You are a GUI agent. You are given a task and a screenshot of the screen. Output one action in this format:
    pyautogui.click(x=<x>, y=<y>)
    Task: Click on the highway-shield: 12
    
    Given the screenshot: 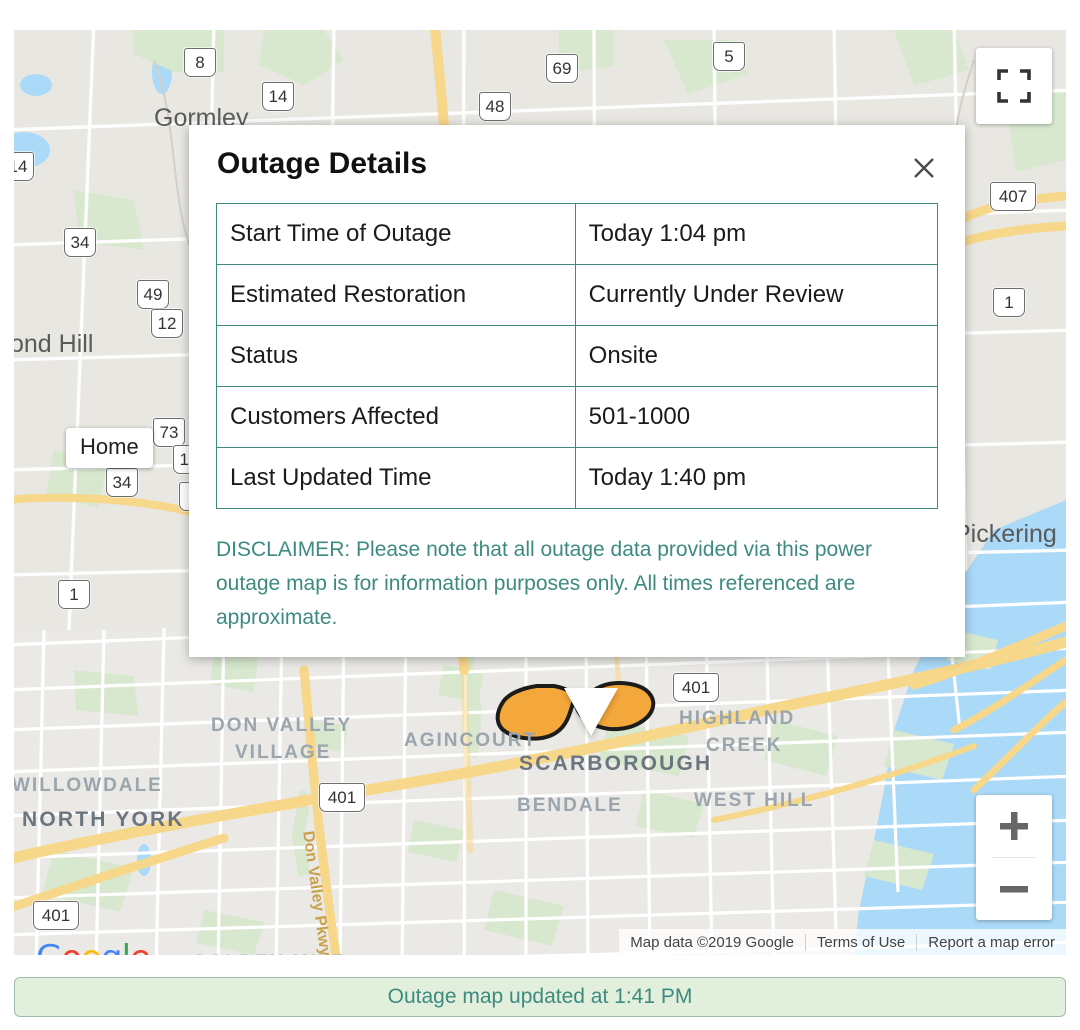 What is the action you would take?
    pyautogui.click(x=167, y=323)
    